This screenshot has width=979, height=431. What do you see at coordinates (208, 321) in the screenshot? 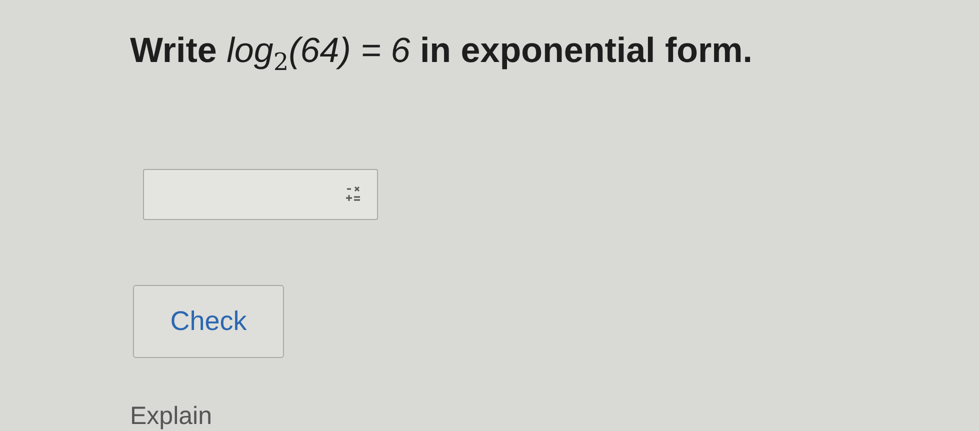
I see `check-button: Check` at bounding box center [208, 321].